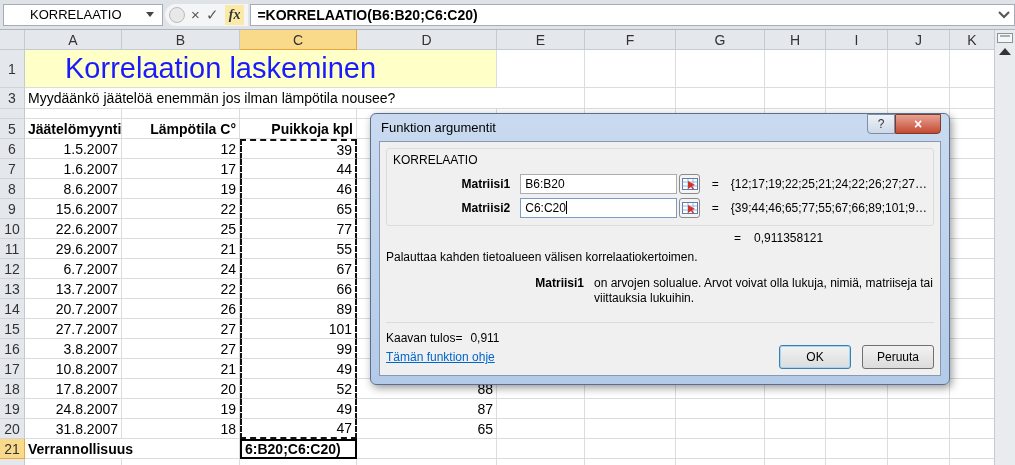  Describe the element at coordinates (181, 369) in the screenshot. I see `table-cell: 21` at that location.